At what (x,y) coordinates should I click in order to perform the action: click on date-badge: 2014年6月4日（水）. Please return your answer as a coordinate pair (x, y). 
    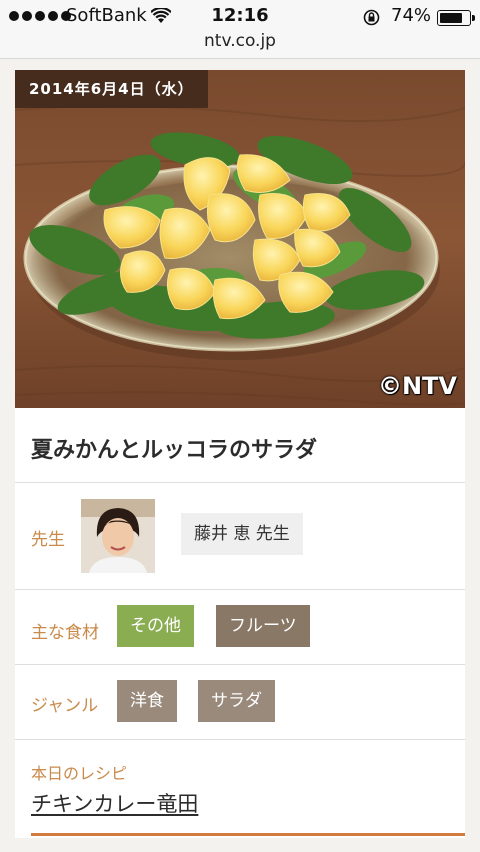
    Looking at the image, I should click on (111, 89).